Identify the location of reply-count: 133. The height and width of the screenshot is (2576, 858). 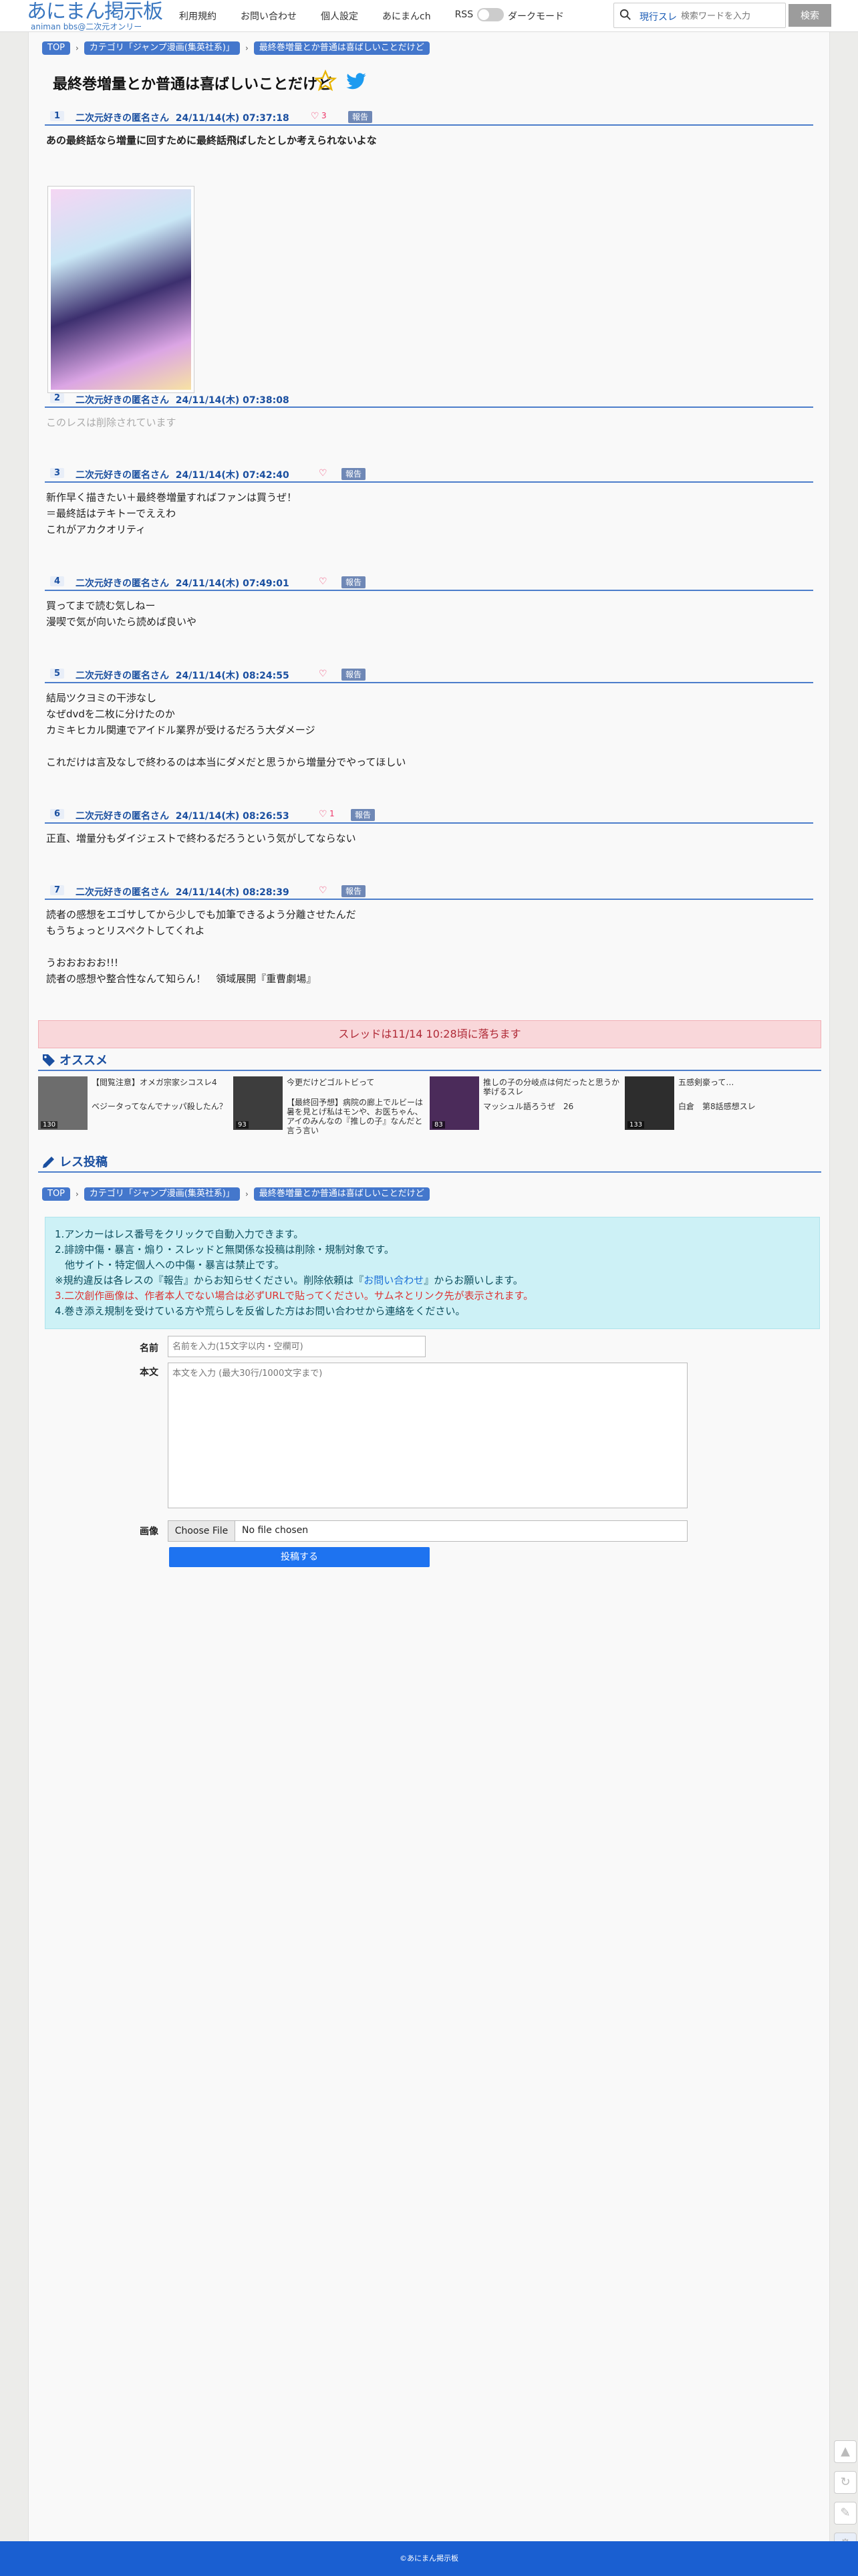
(636, 1125).